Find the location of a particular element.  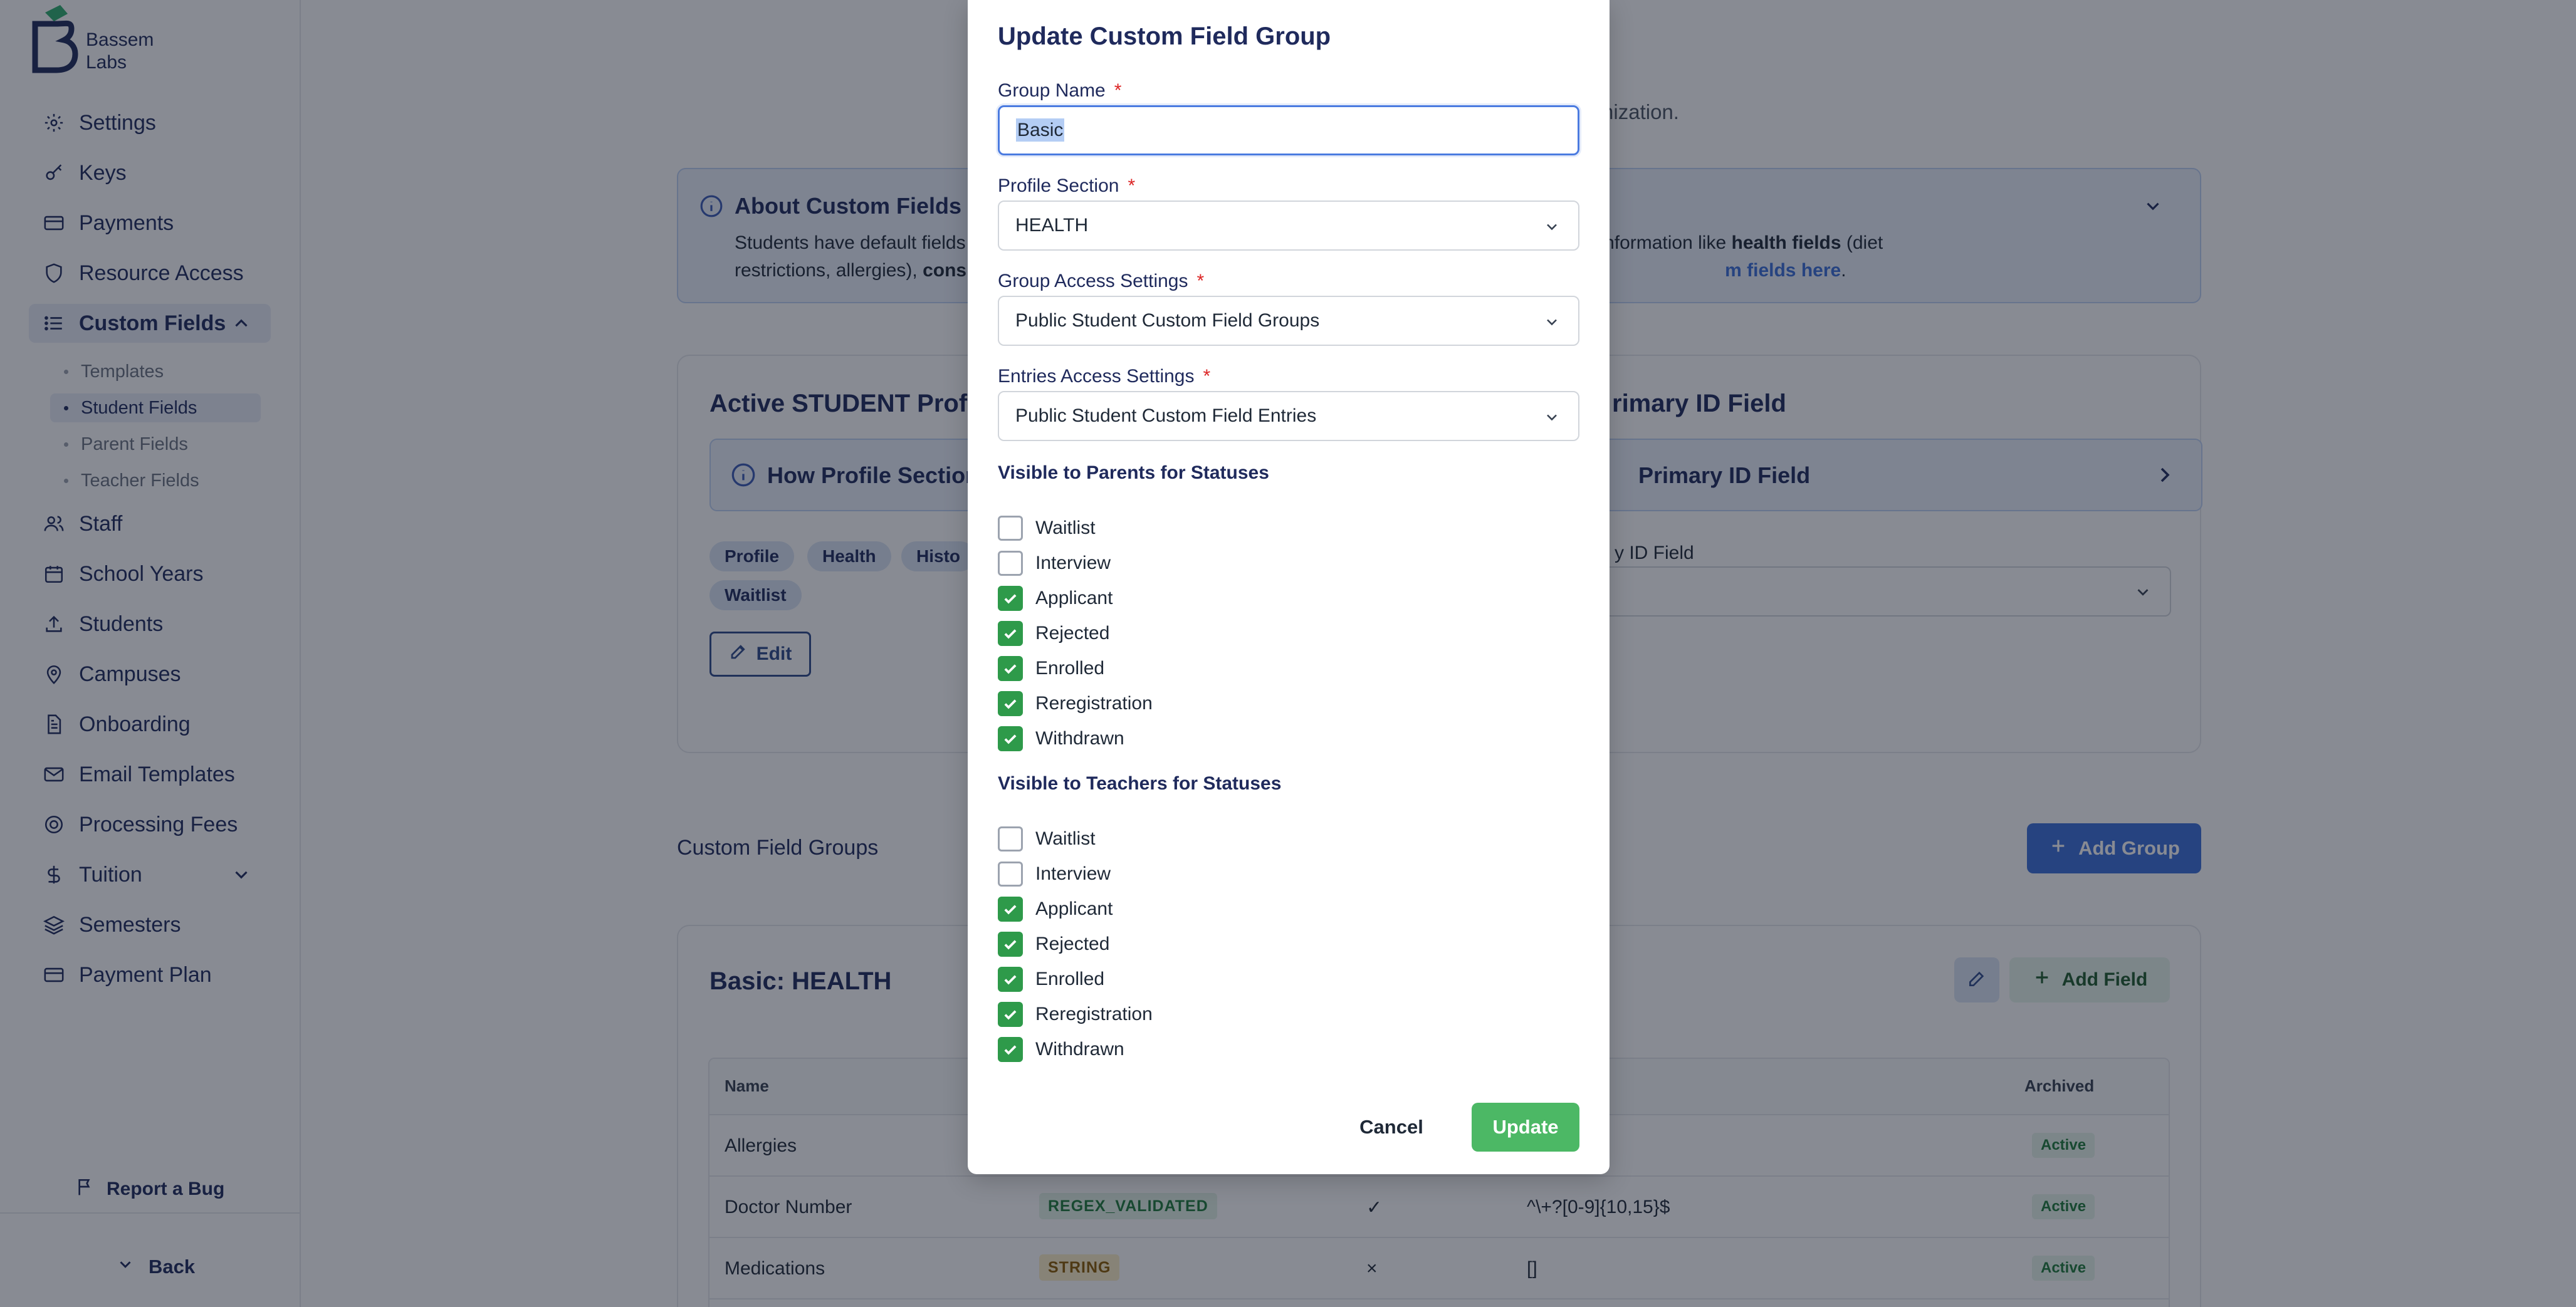

label-text: Profile Section is located at coordinates (1058, 185).